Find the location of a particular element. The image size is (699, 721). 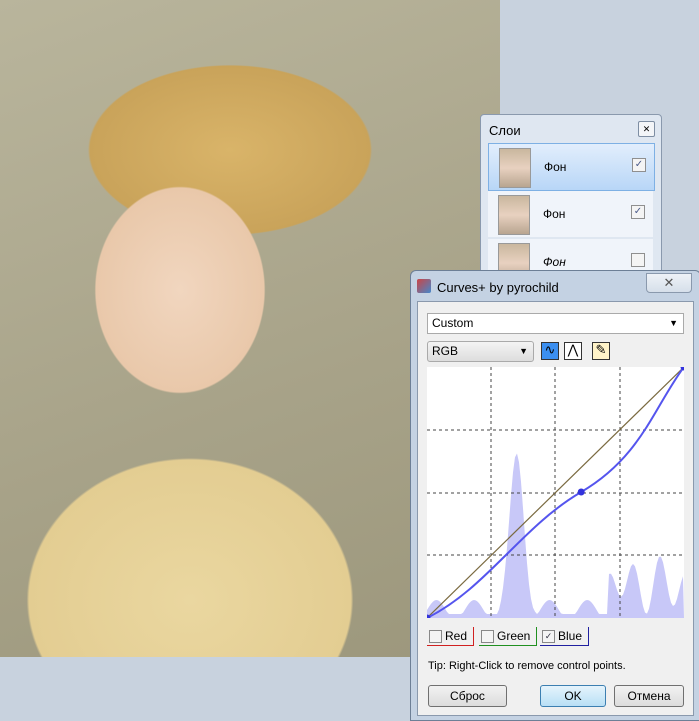

reset-button: Сброс is located at coordinates (467, 696).